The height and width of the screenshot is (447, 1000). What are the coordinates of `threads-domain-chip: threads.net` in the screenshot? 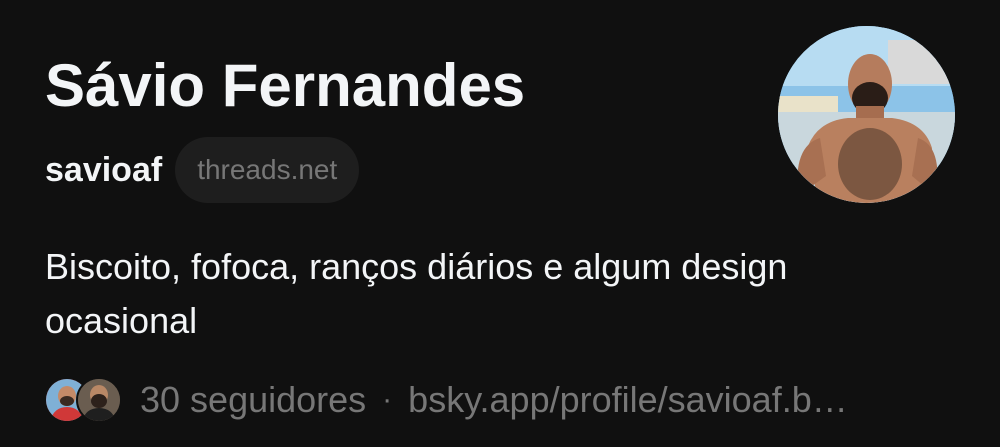 It's located at (267, 170).